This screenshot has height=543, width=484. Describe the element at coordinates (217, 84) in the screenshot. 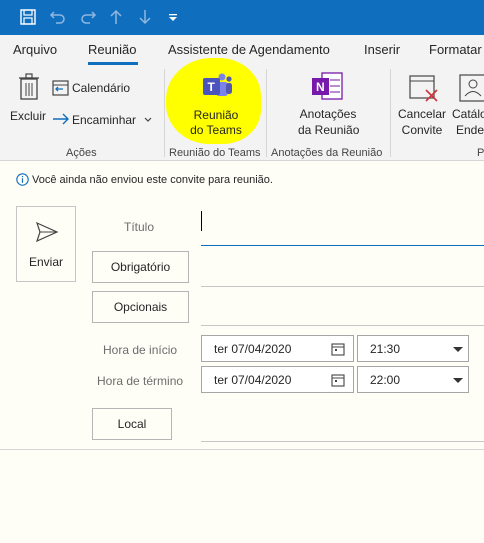

I see `teams-icon: T` at that location.